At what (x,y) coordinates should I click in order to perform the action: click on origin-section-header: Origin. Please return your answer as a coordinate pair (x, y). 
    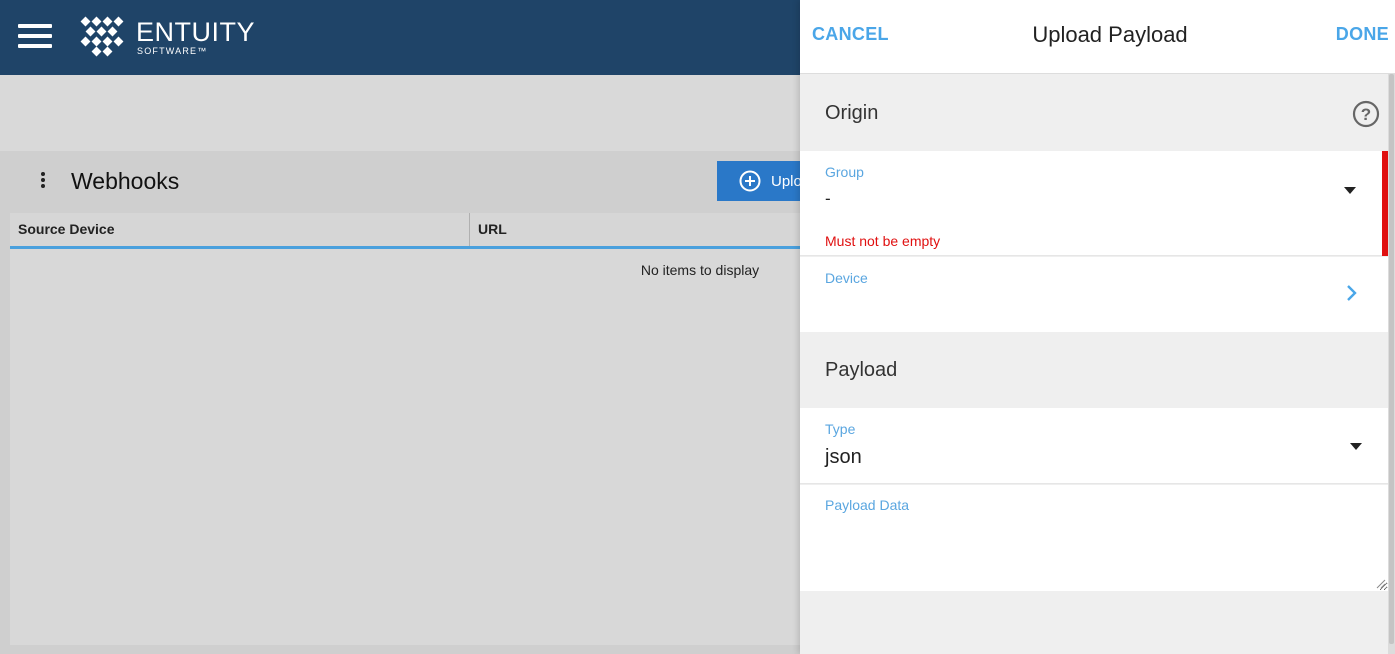
    Looking at the image, I should click on (1094, 113).